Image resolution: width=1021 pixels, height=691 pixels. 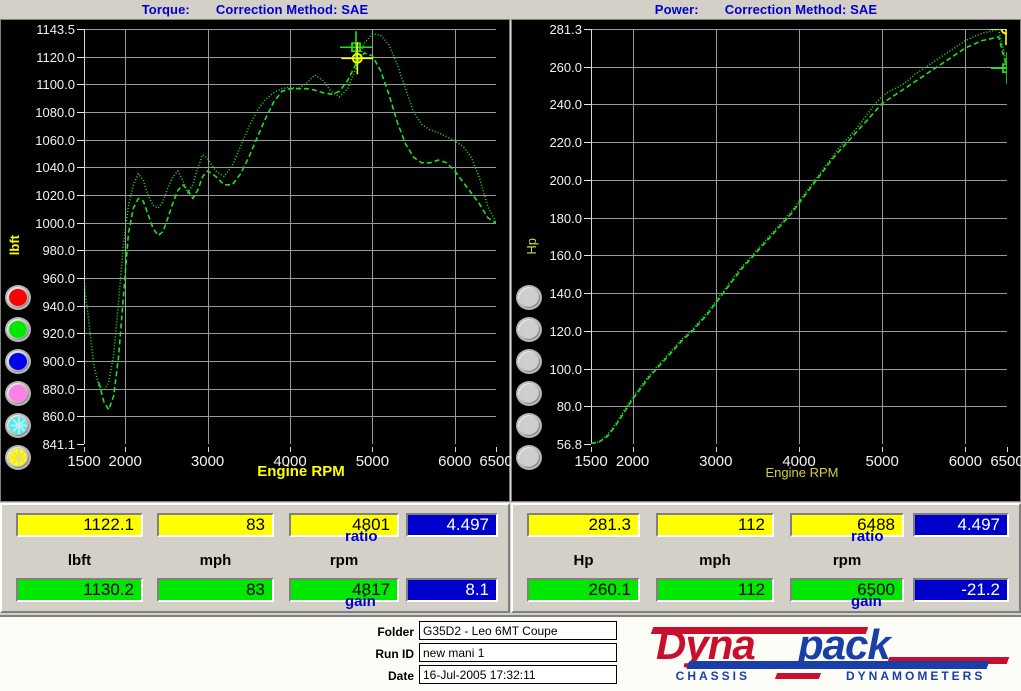 I want to click on y-tick-label: 1080.0, so click(x=55, y=112).